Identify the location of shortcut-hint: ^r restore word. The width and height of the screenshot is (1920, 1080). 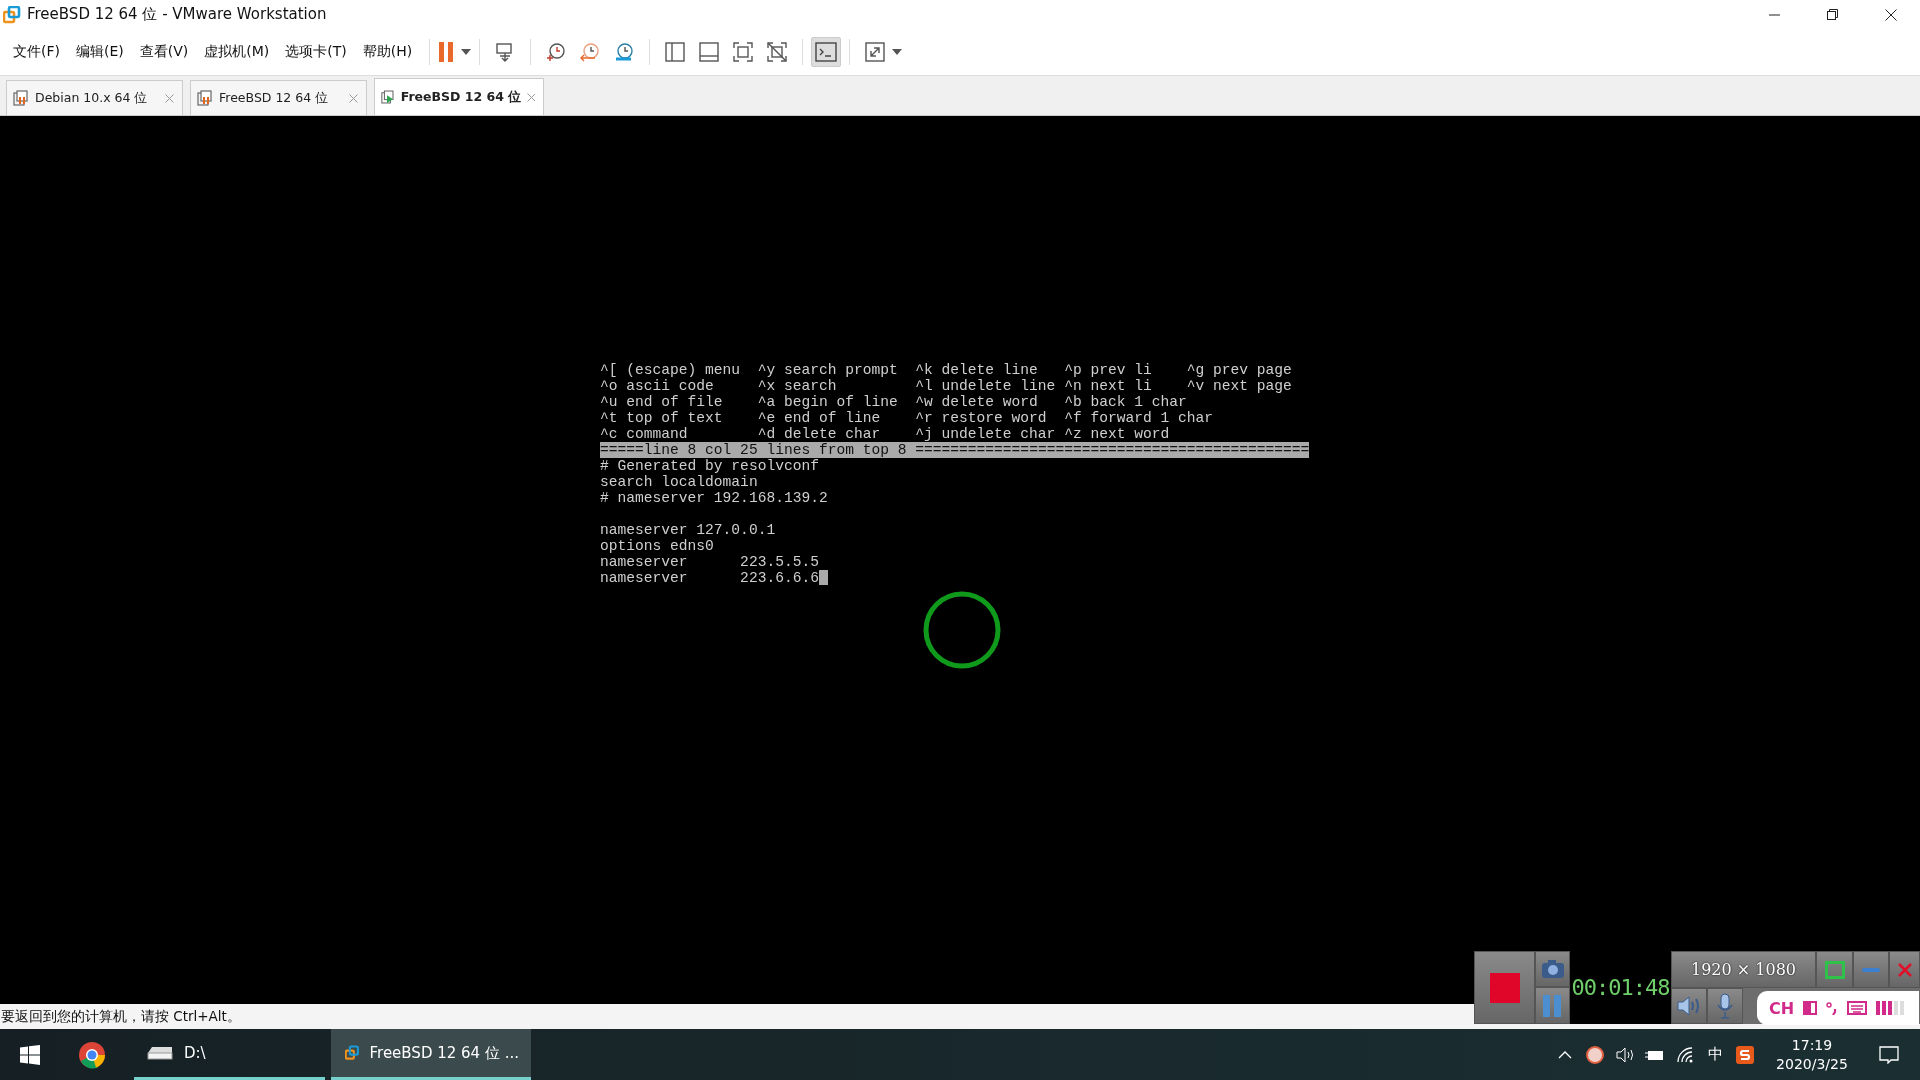
(981, 418).